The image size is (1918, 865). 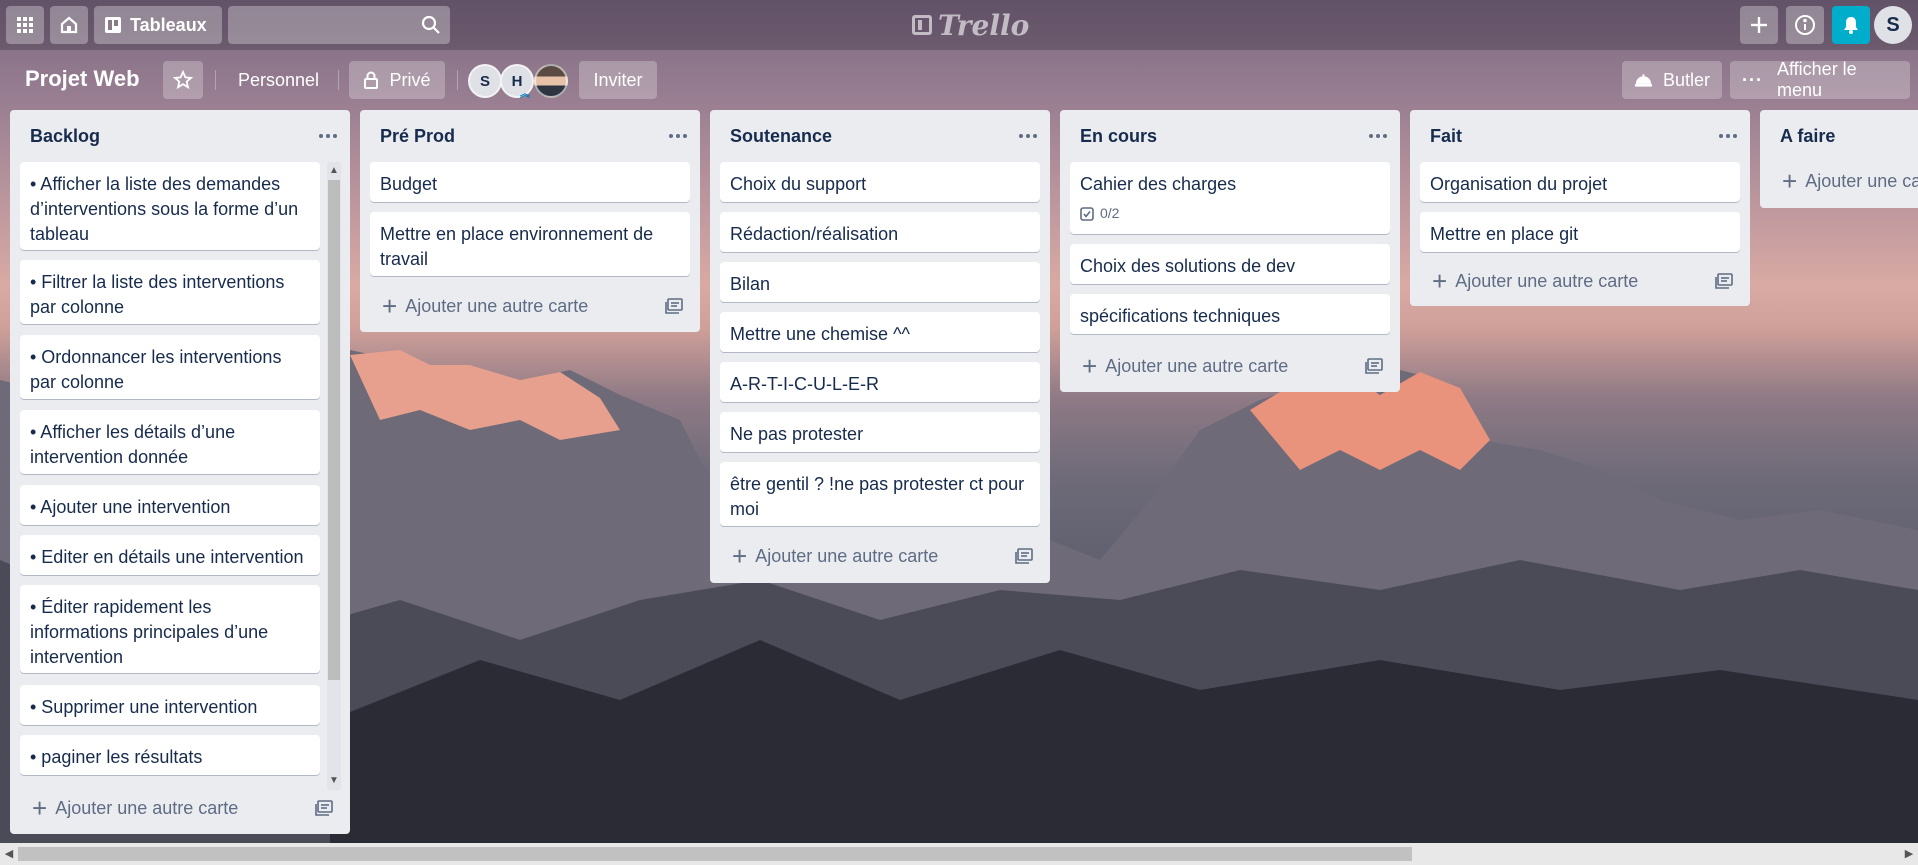 I want to click on visibility-label: Privé, so click(x=410, y=79).